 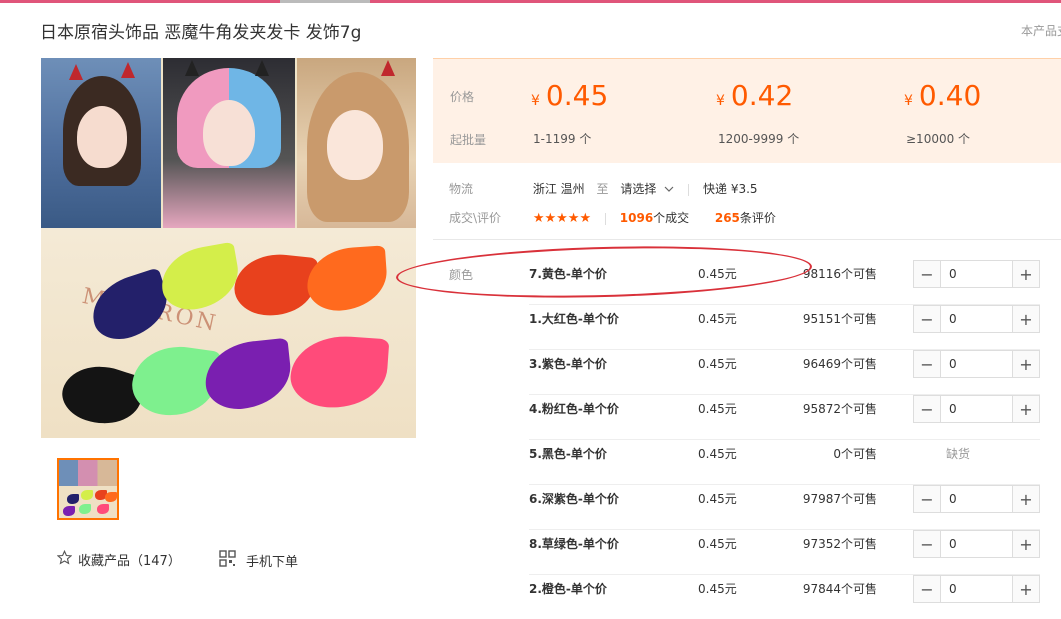 I want to click on sku-name: 7.黄色-单个价, so click(x=568, y=274).